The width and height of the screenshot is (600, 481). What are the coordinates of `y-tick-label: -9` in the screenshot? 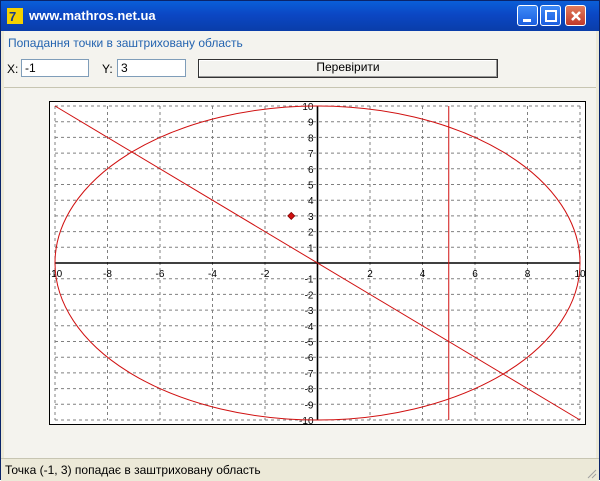 It's located at (309, 405).